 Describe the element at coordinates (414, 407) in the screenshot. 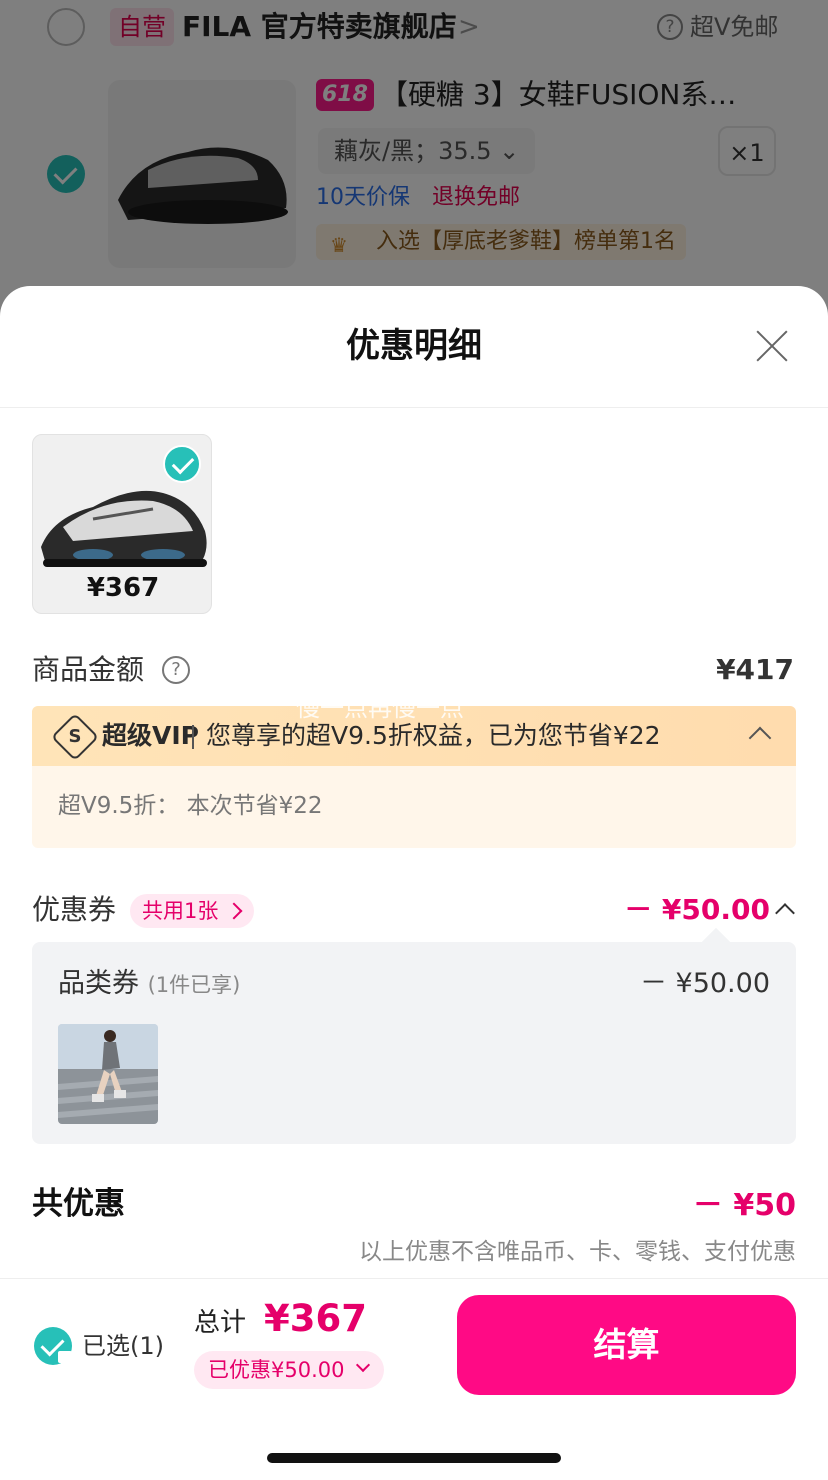

I see `divider` at that location.